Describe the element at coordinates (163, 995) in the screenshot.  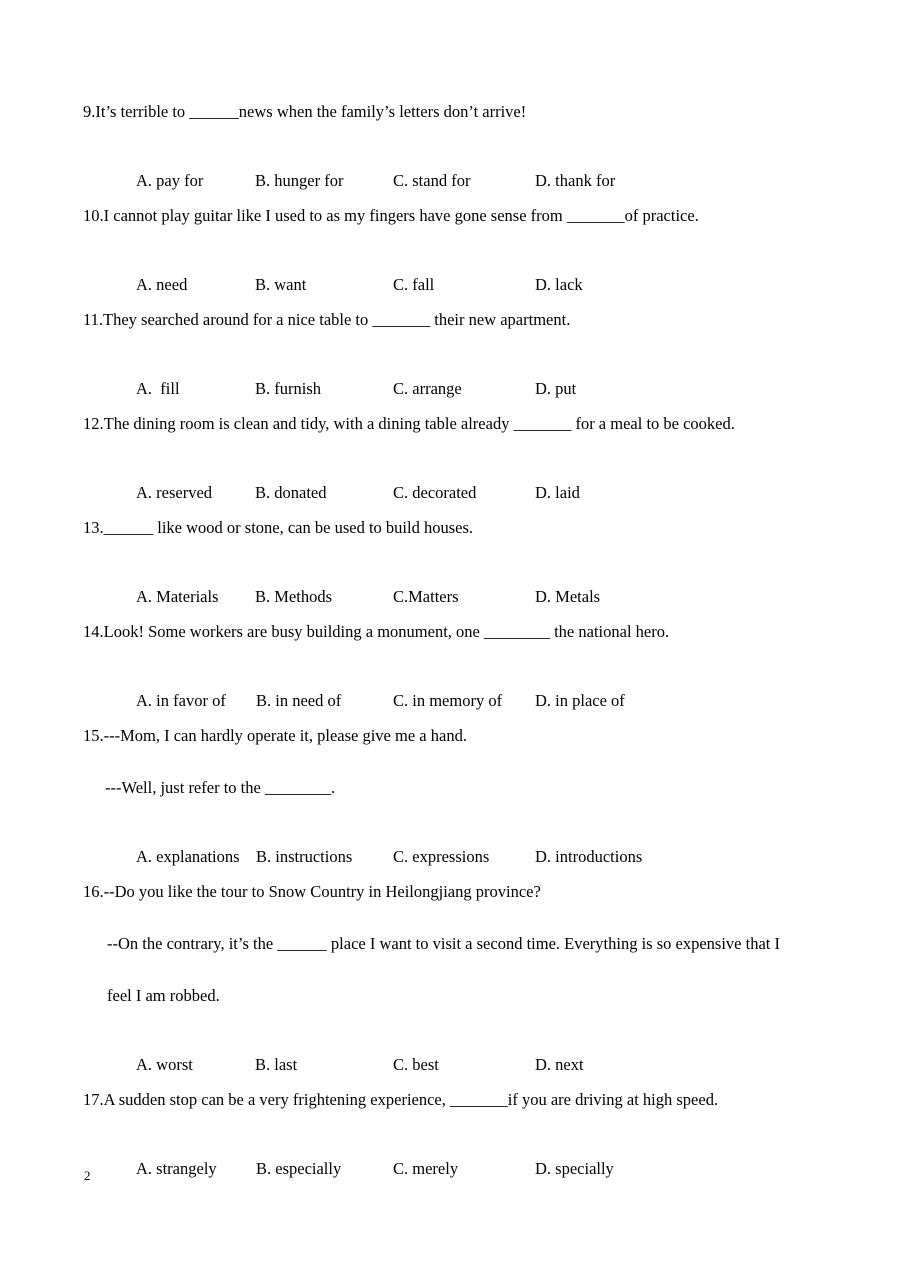
I see `question-16-continuation-wrap: feel I am robbed.` at that location.